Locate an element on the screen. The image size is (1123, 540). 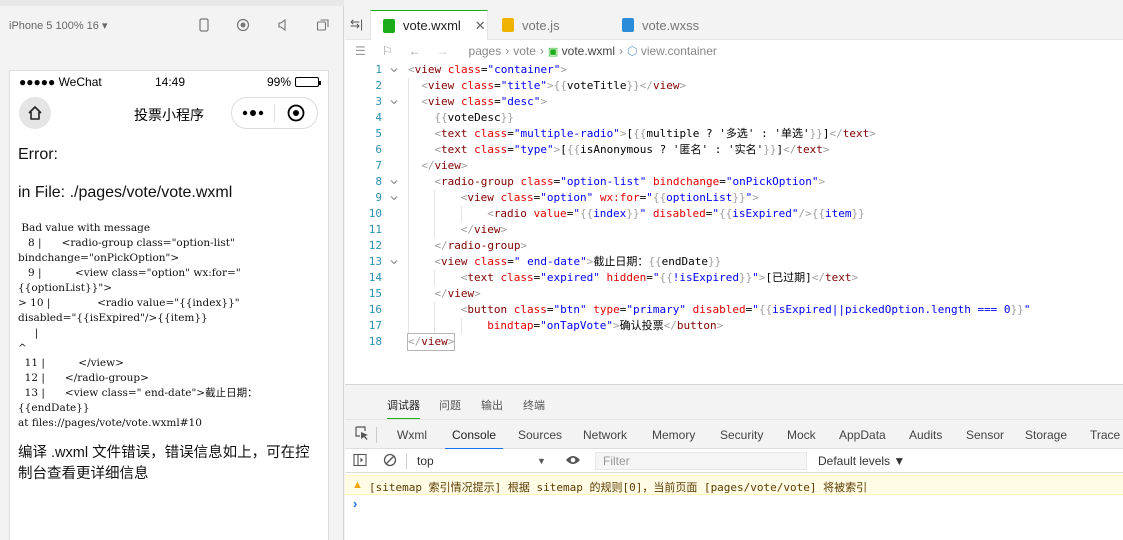
panel-tab-memory: Memory is located at coordinates (673, 435).